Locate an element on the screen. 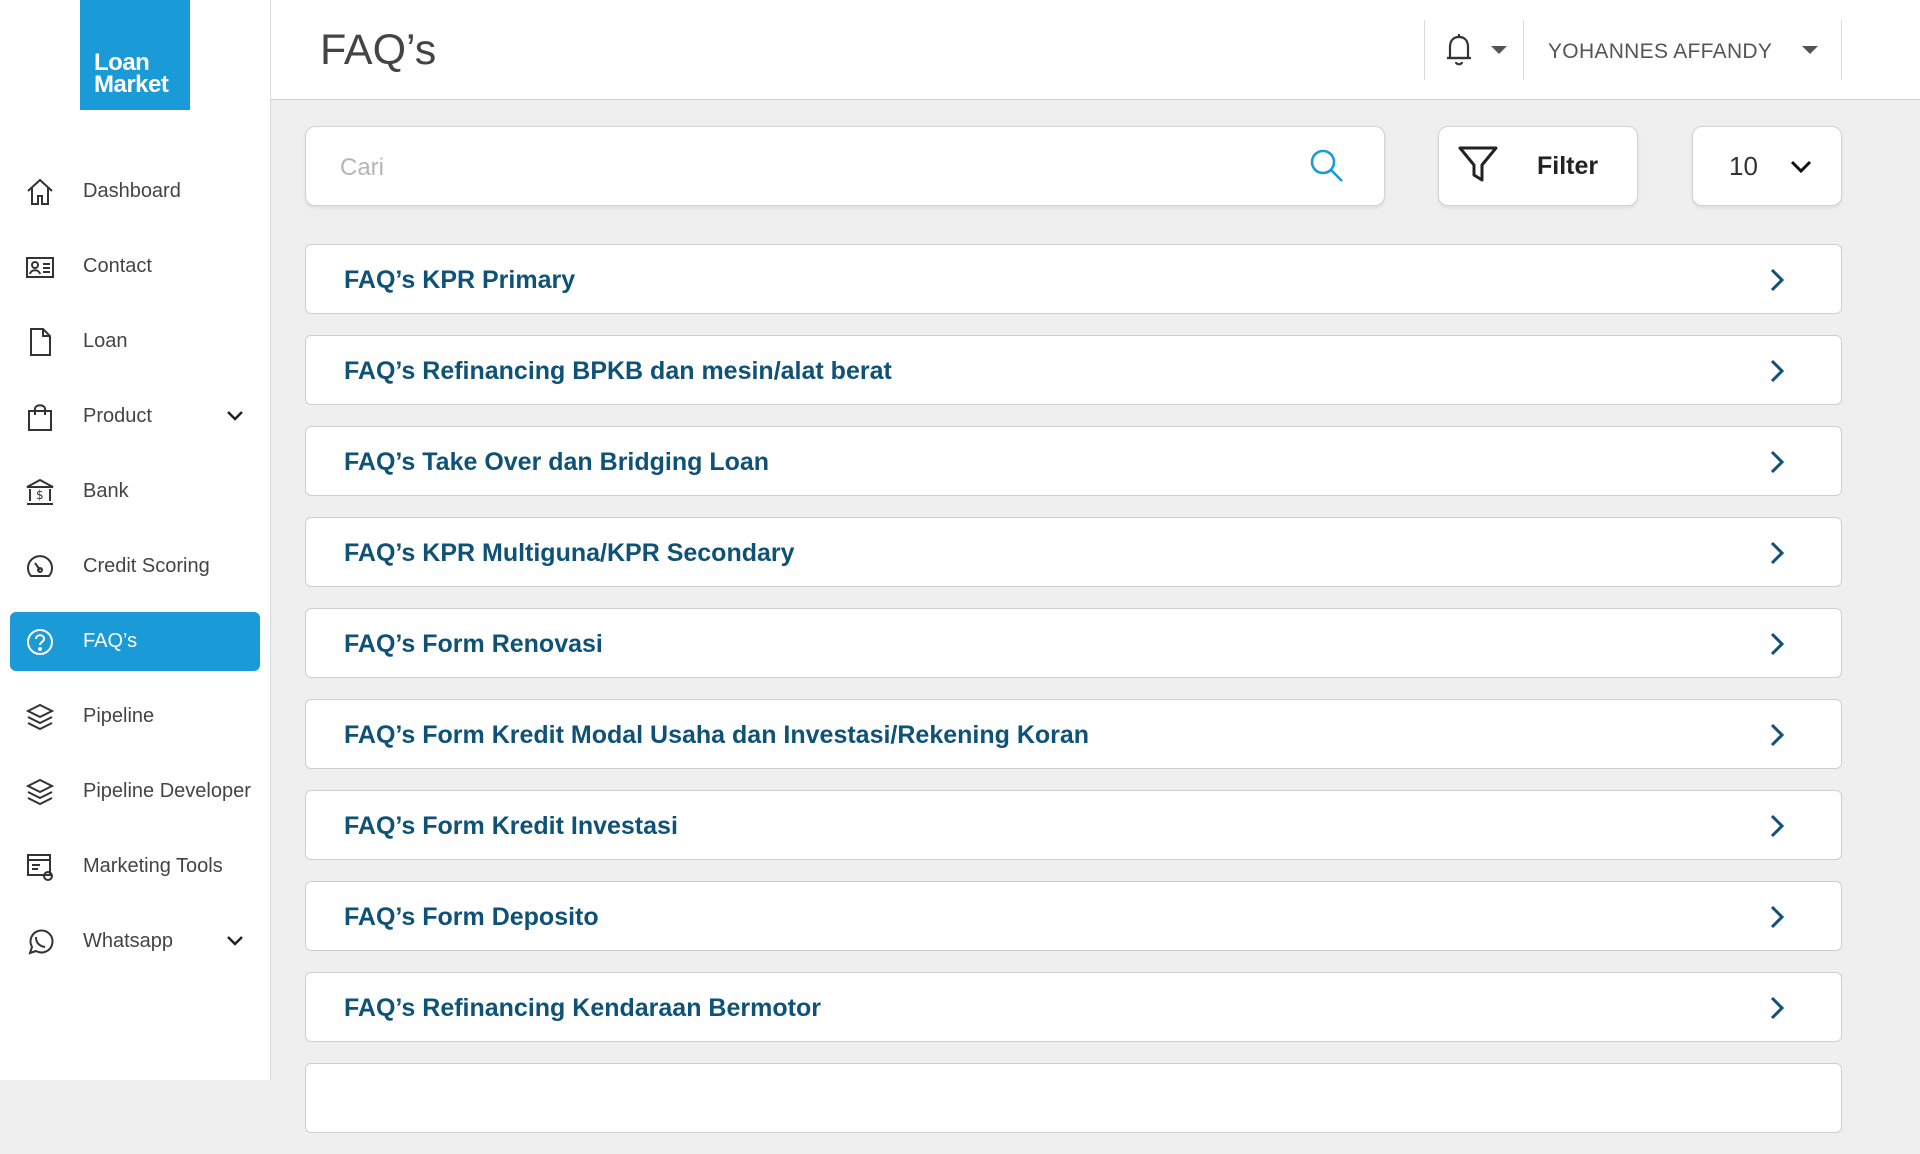 The width and height of the screenshot is (1920, 1154). notification-caret-down-icon is located at coordinates (1499, 50).